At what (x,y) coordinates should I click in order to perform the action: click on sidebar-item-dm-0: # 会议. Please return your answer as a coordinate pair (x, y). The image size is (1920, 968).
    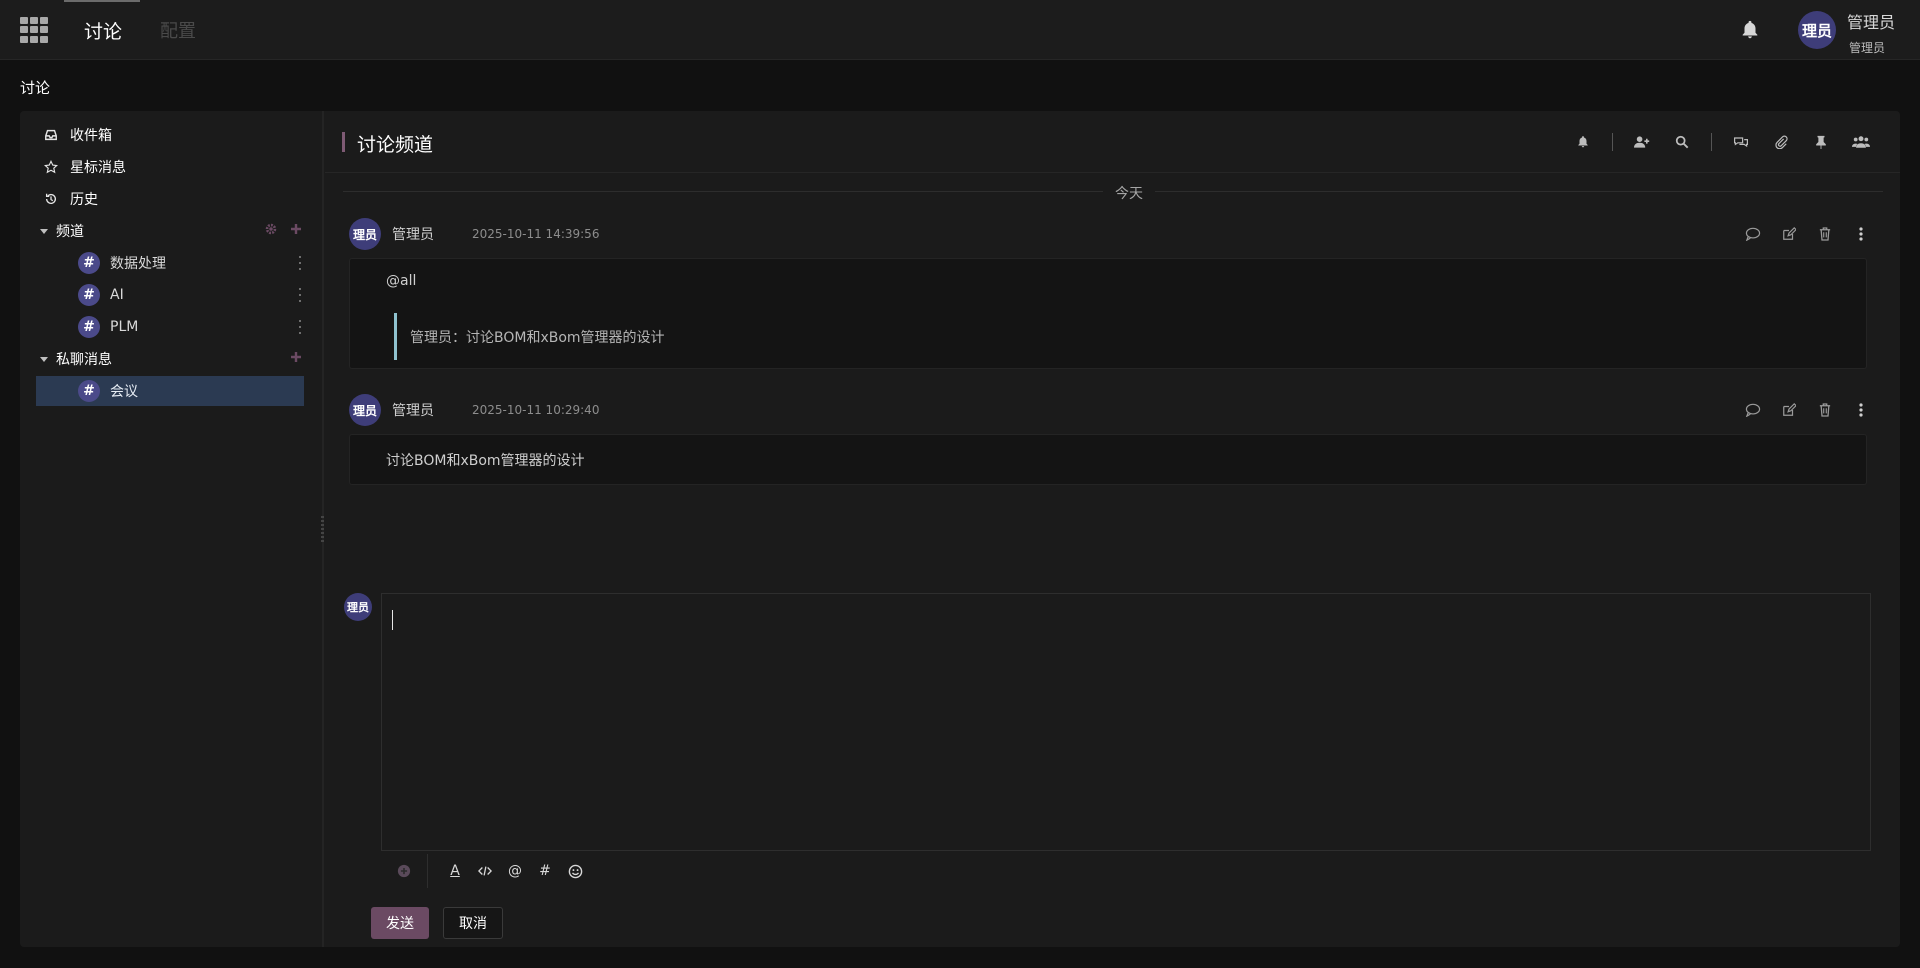
    Looking at the image, I should click on (170, 391).